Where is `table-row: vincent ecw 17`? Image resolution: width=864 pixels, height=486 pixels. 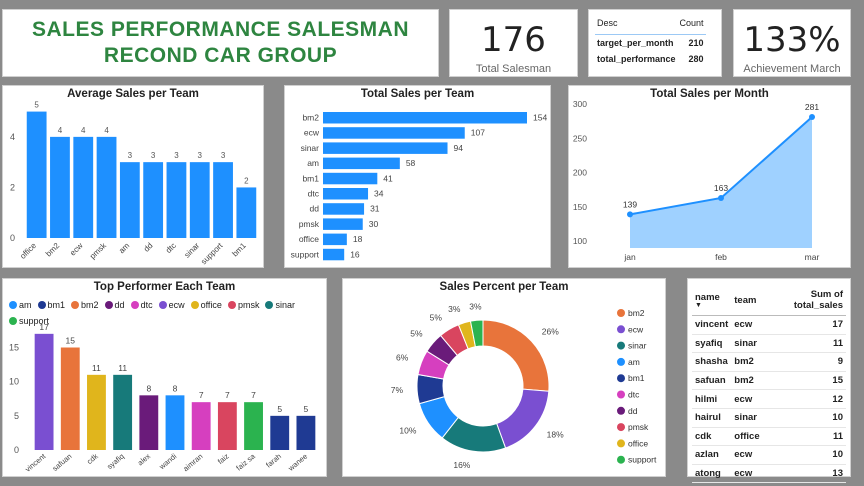 table-row: vincent ecw 17 is located at coordinates (769, 325).